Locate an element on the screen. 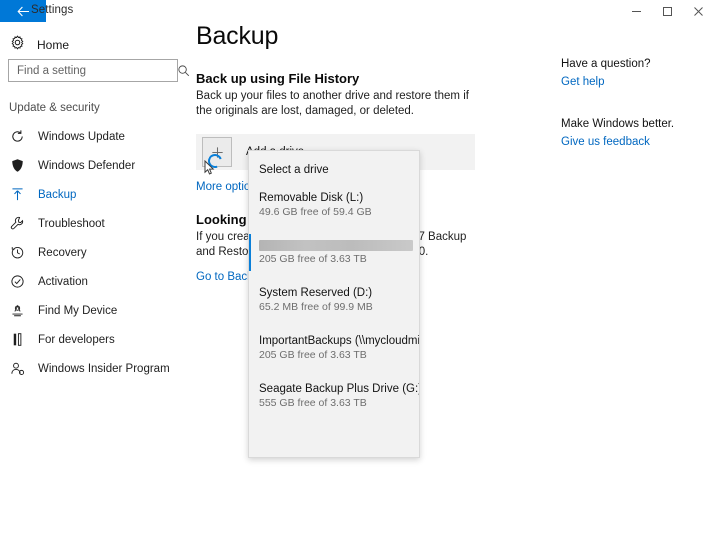 The image size is (714, 555). refresh-icon is located at coordinates (17, 137).